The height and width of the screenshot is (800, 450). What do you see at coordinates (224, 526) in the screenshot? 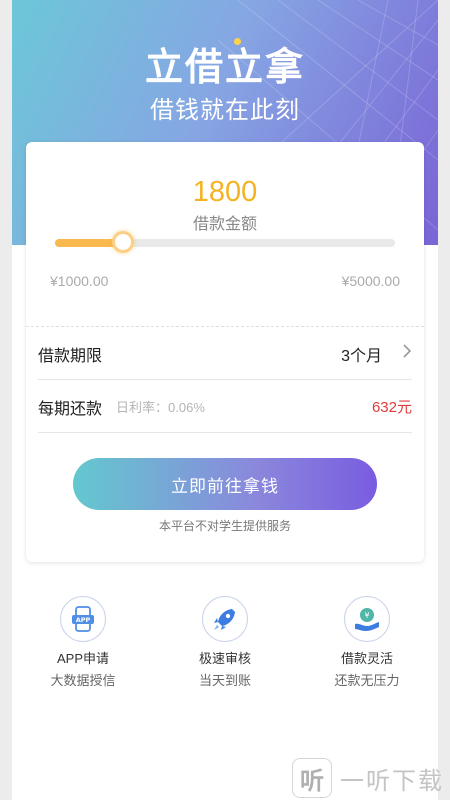
I see `student-notice: 本平台不对学生提供服务` at bounding box center [224, 526].